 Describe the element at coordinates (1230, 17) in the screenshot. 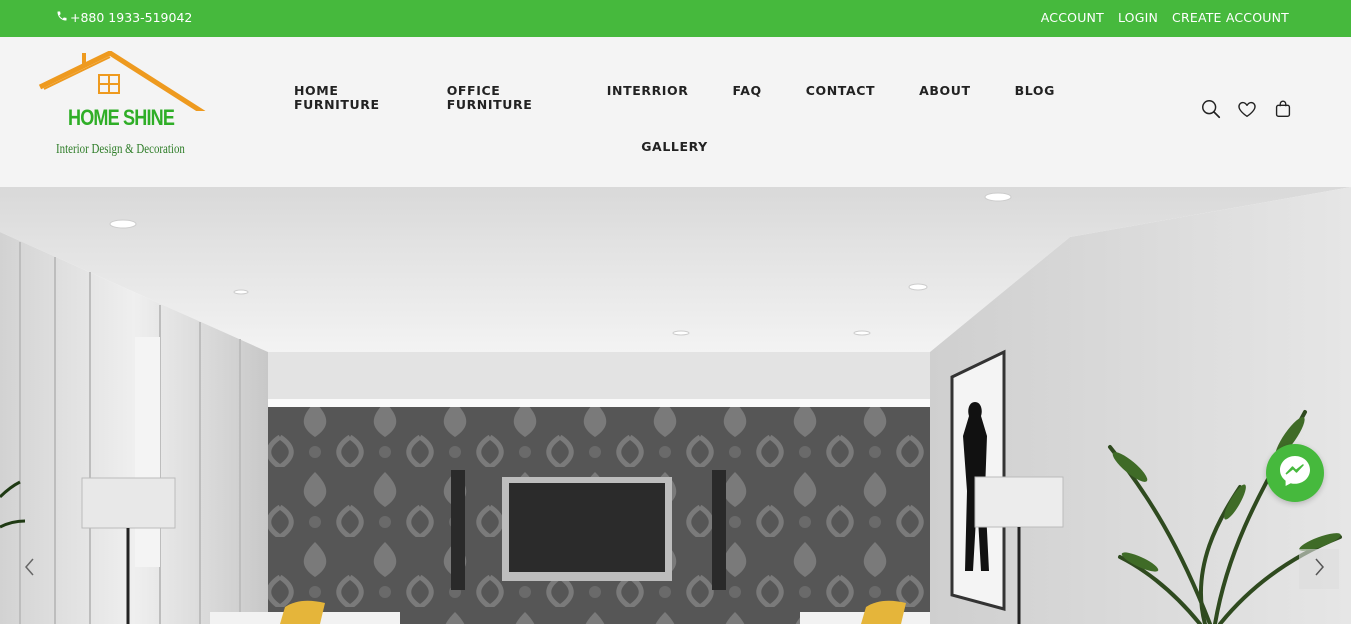

I see `create-account-link: CREATE ACCOUNT` at that location.